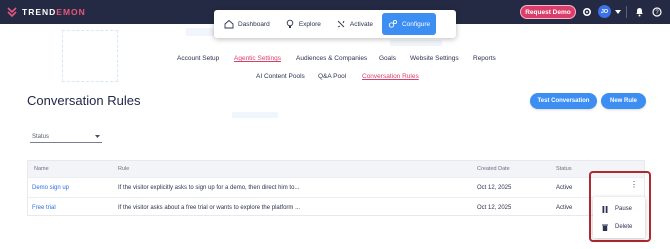 The width and height of the screenshot is (670, 249). What do you see at coordinates (257, 58) in the screenshot?
I see `subnav-agentic-settings: Agentic Settings` at bounding box center [257, 58].